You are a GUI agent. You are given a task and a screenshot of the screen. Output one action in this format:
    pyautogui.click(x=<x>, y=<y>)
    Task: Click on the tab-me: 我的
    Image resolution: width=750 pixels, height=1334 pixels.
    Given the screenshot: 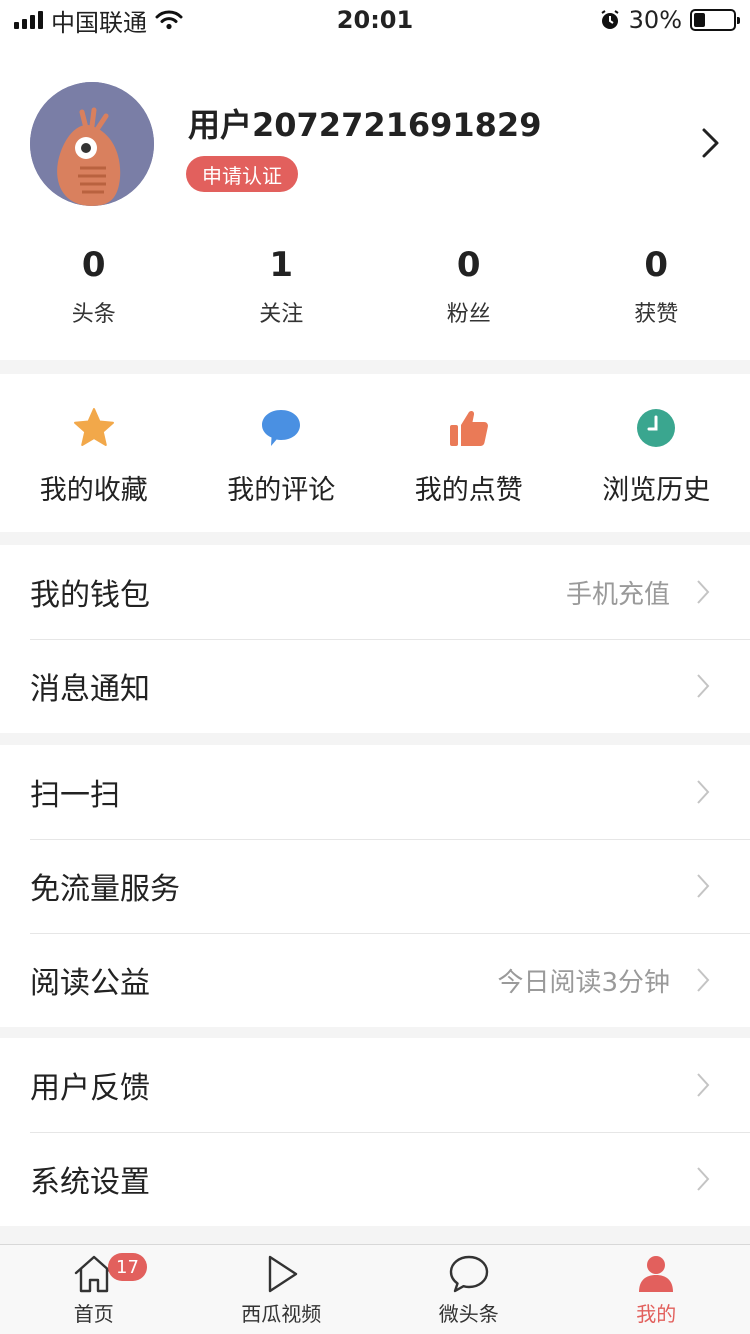 What is the action you would take?
    pyautogui.click(x=656, y=1289)
    